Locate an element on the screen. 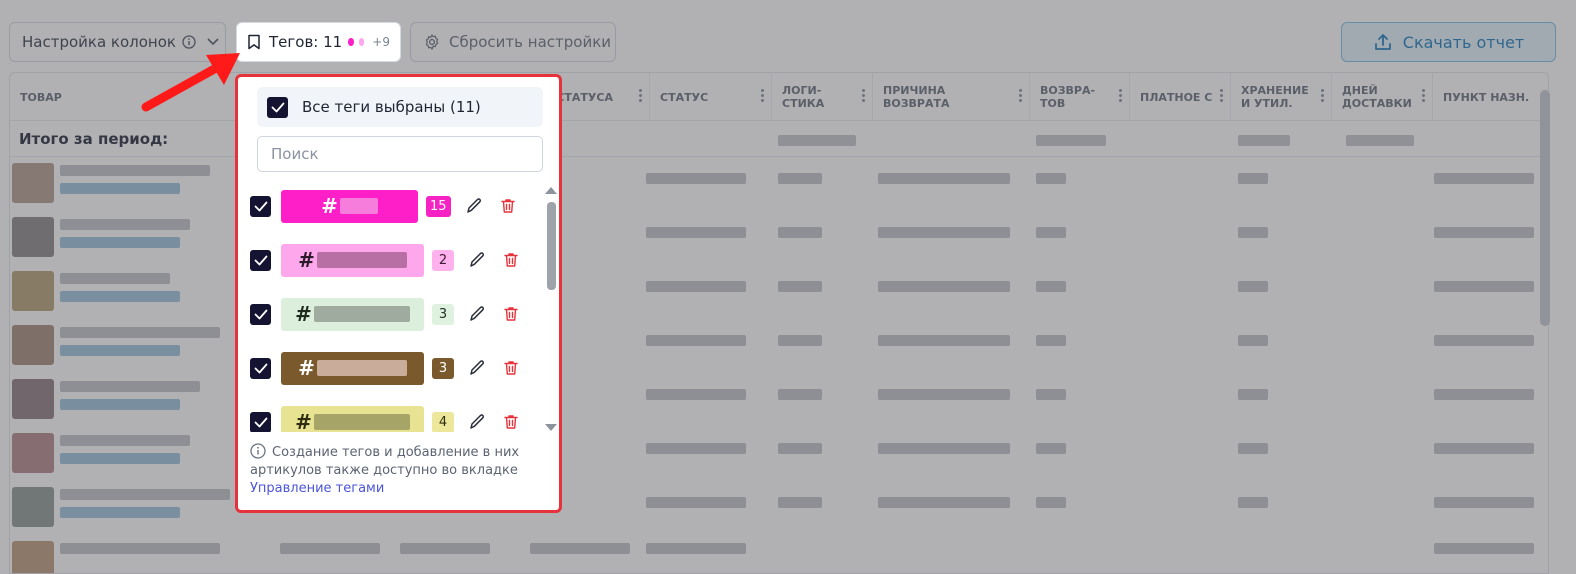 This screenshot has height=574, width=1576. tag-item: # 2 is located at coordinates (394, 260).